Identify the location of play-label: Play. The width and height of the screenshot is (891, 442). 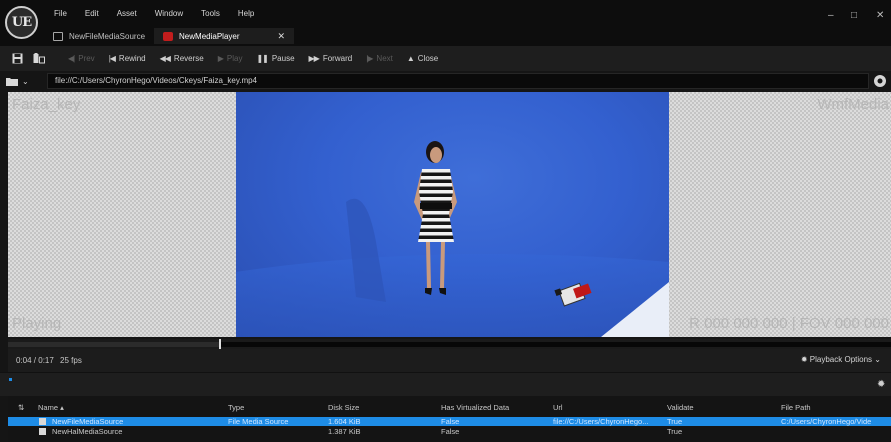
(234, 58).